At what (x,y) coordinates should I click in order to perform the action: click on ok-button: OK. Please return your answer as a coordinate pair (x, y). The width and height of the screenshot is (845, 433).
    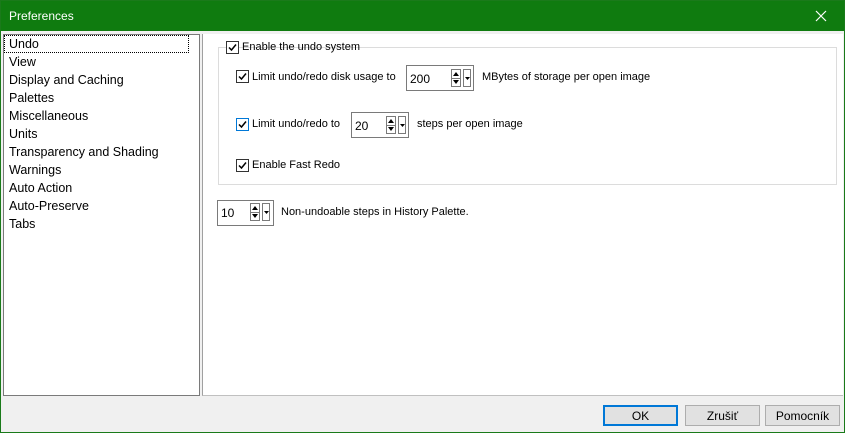
    Looking at the image, I should click on (640, 415).